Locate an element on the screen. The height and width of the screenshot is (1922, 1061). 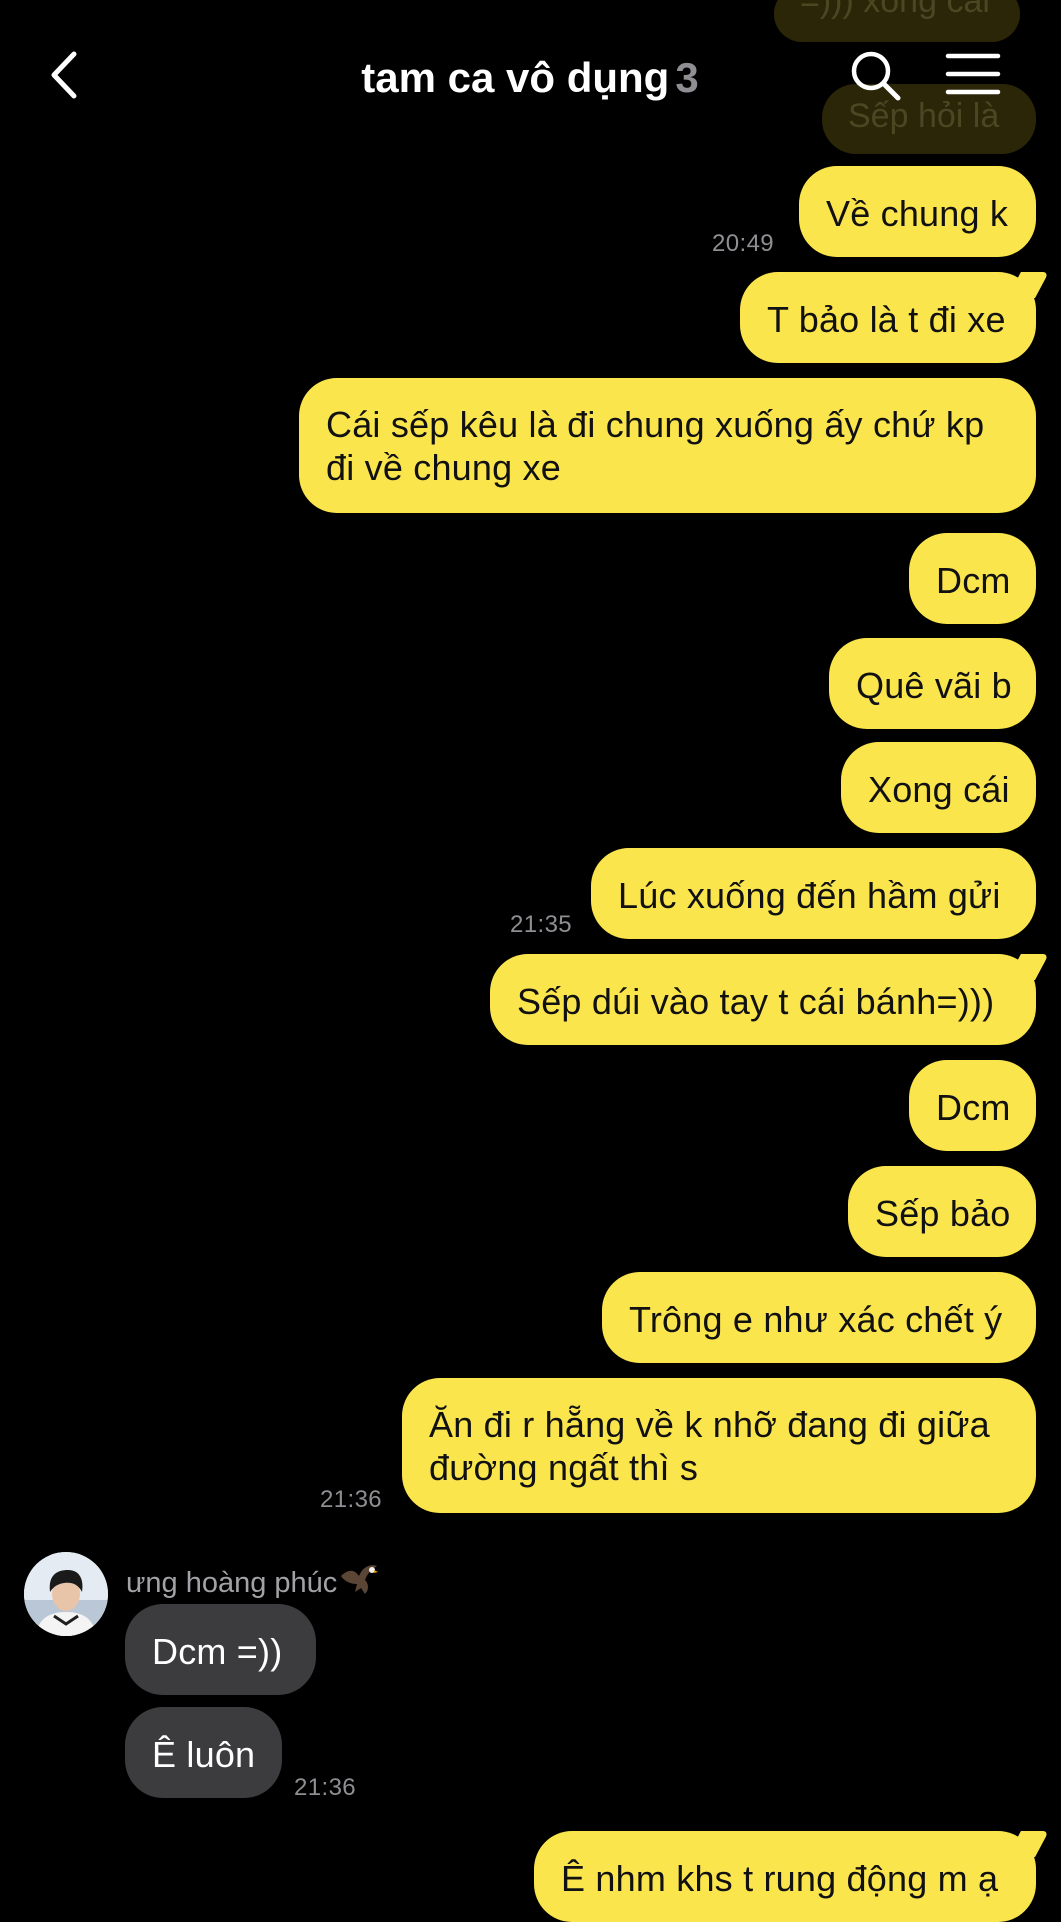
menu-button is located at coordinates (973, 74).